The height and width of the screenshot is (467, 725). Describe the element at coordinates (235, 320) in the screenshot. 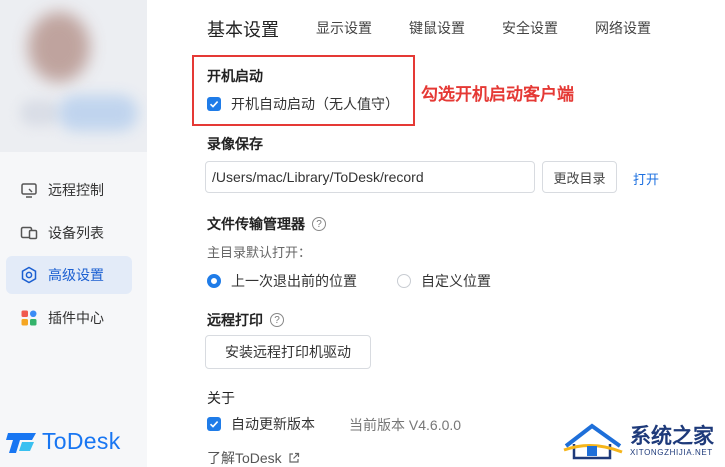

I see `remote-print-title-text: 远程打印` at that location.